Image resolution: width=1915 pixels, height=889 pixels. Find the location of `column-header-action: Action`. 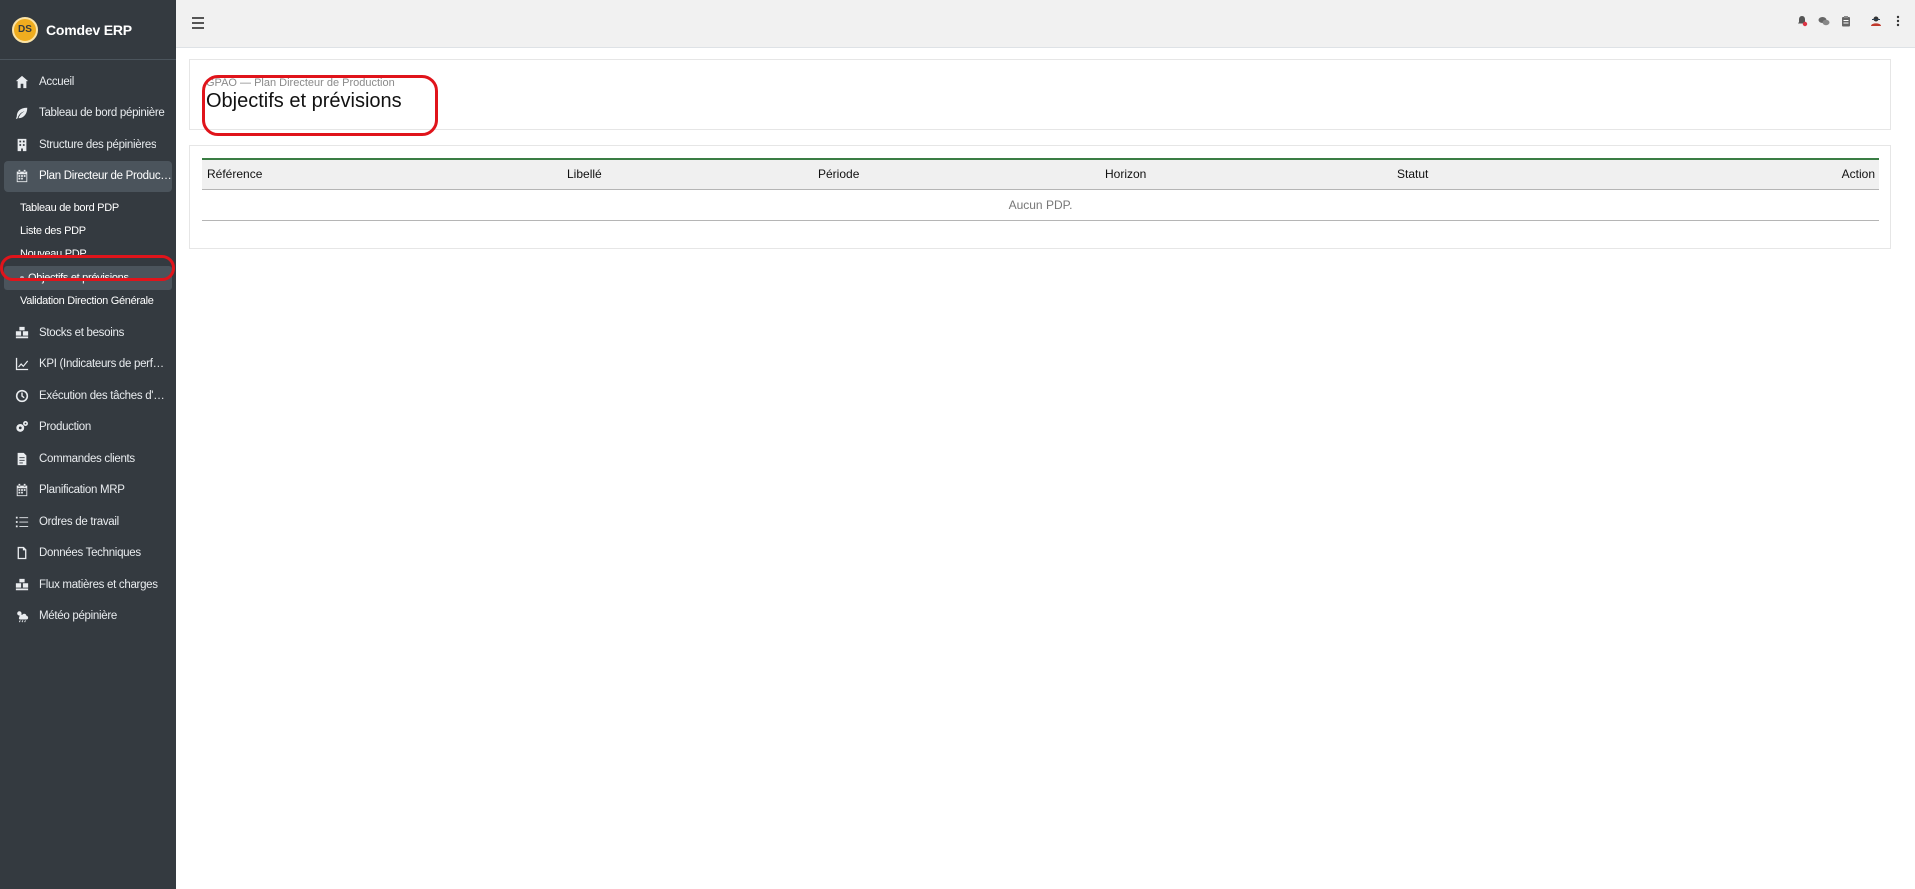

column-header-action: Action is located at coordinates (1858, 174).